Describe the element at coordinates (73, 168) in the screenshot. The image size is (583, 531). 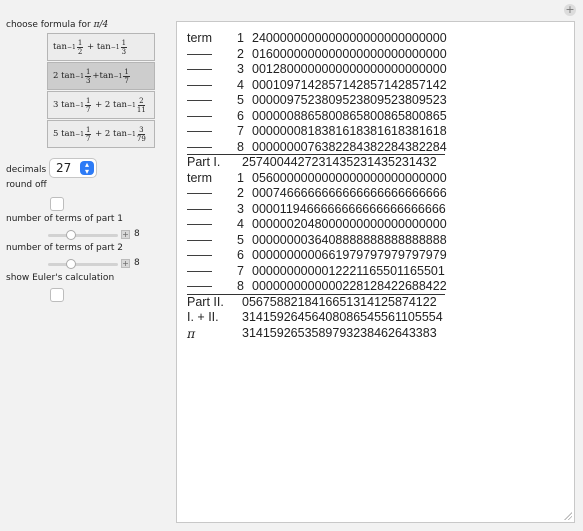
I see `decimals-select: 27 ▴ ▾` at that location.